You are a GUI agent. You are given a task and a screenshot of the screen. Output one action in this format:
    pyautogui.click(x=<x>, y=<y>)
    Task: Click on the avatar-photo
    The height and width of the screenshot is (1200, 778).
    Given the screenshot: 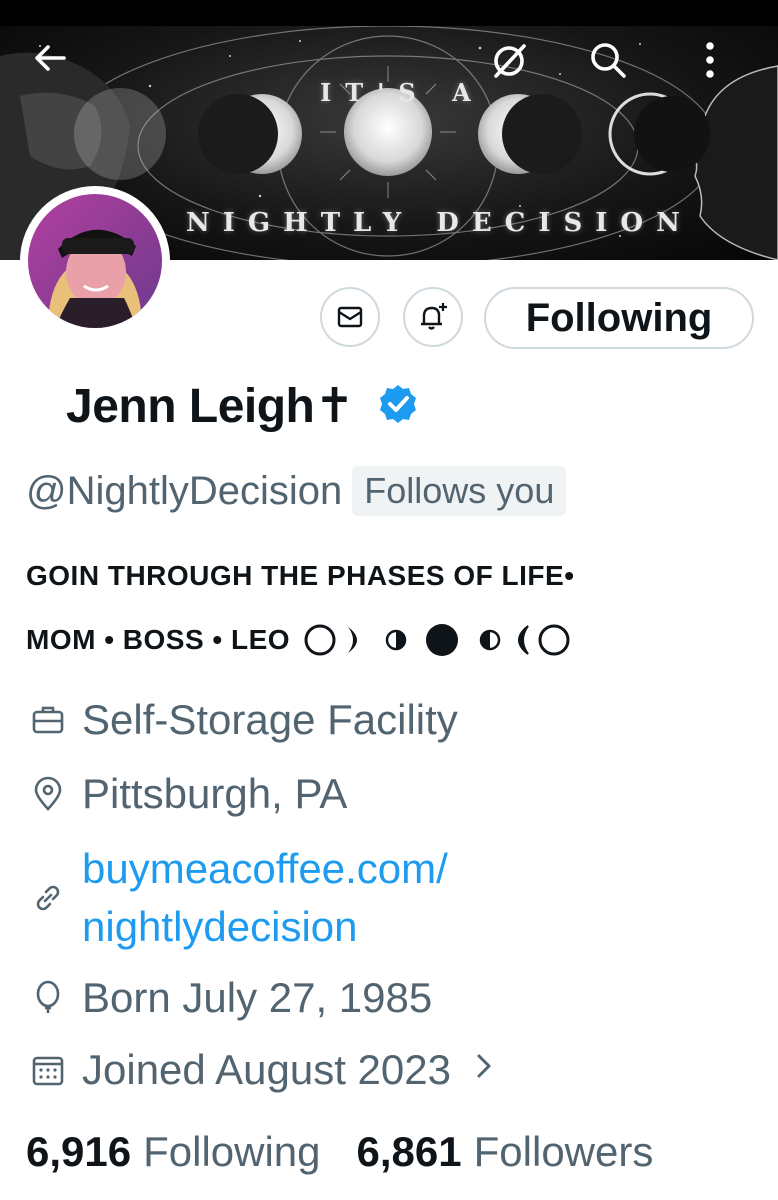 What is the action you would take?
    pyautogui.click(x=95, y=261)
    